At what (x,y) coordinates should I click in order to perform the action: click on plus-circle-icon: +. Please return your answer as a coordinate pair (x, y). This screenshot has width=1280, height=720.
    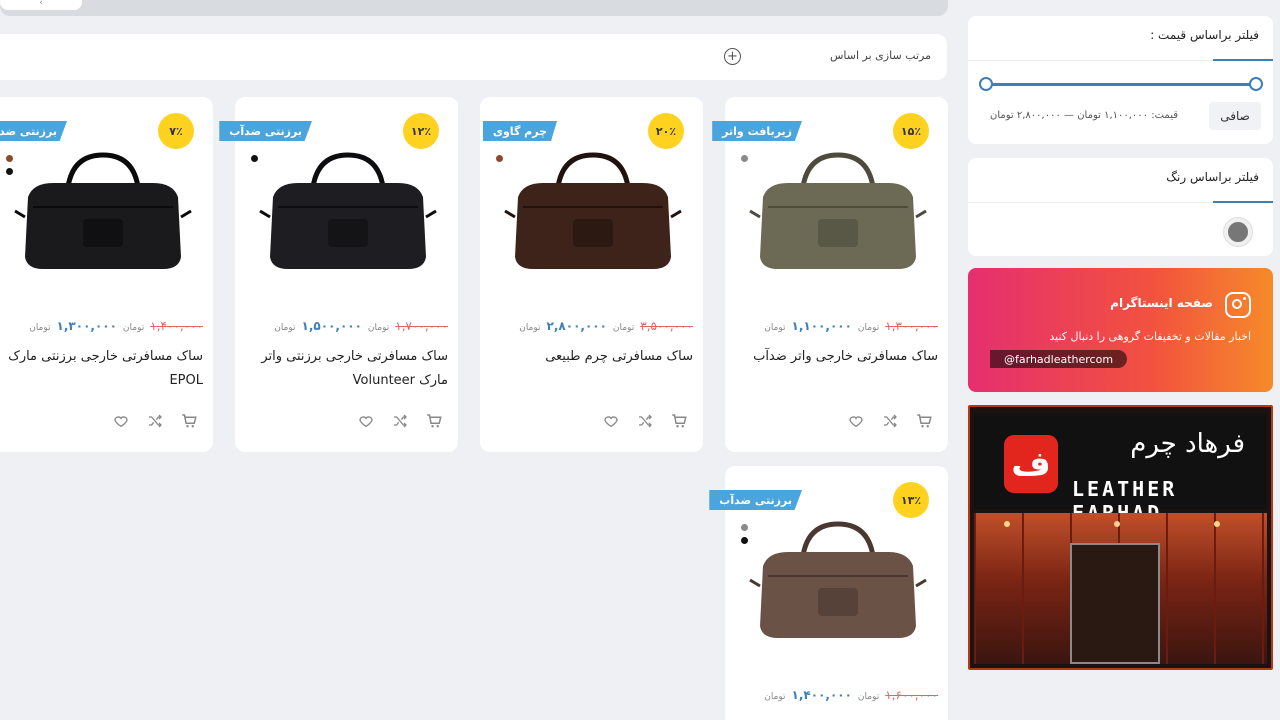
    Looking at the image, I should click on (732, 56).